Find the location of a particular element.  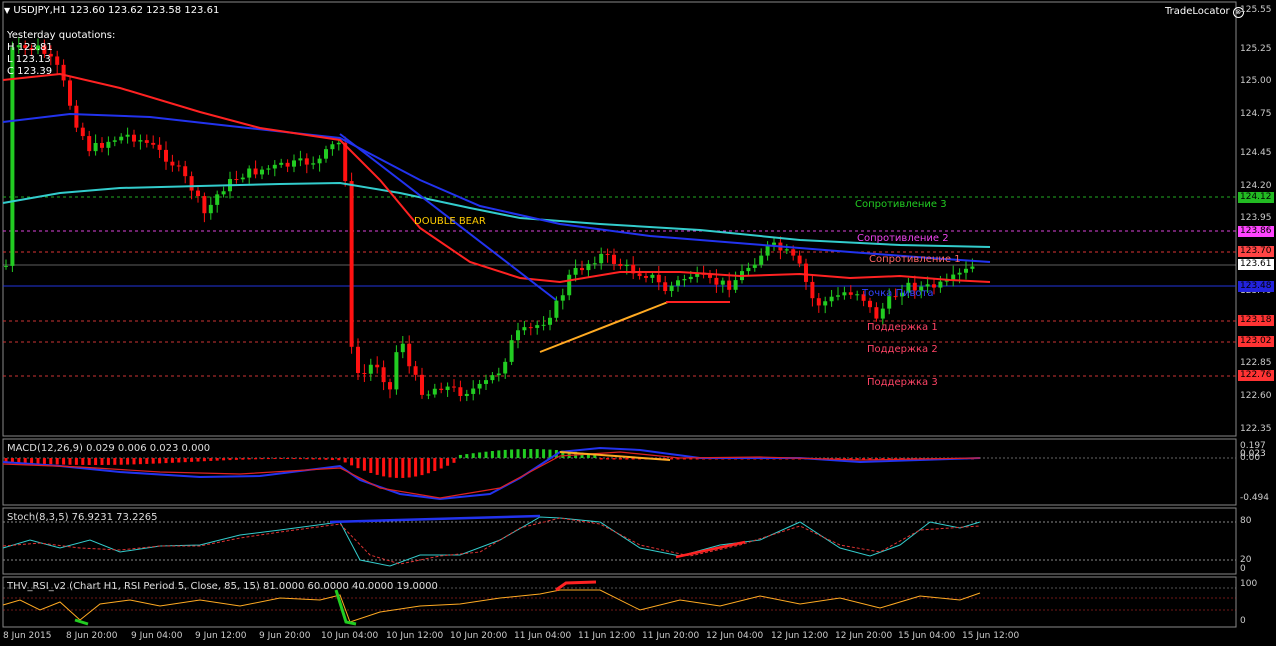

chart-header: ▼ USDJPY,H1 123.60 123.62 123.58 123.61 is located at coordinates (111, 10).